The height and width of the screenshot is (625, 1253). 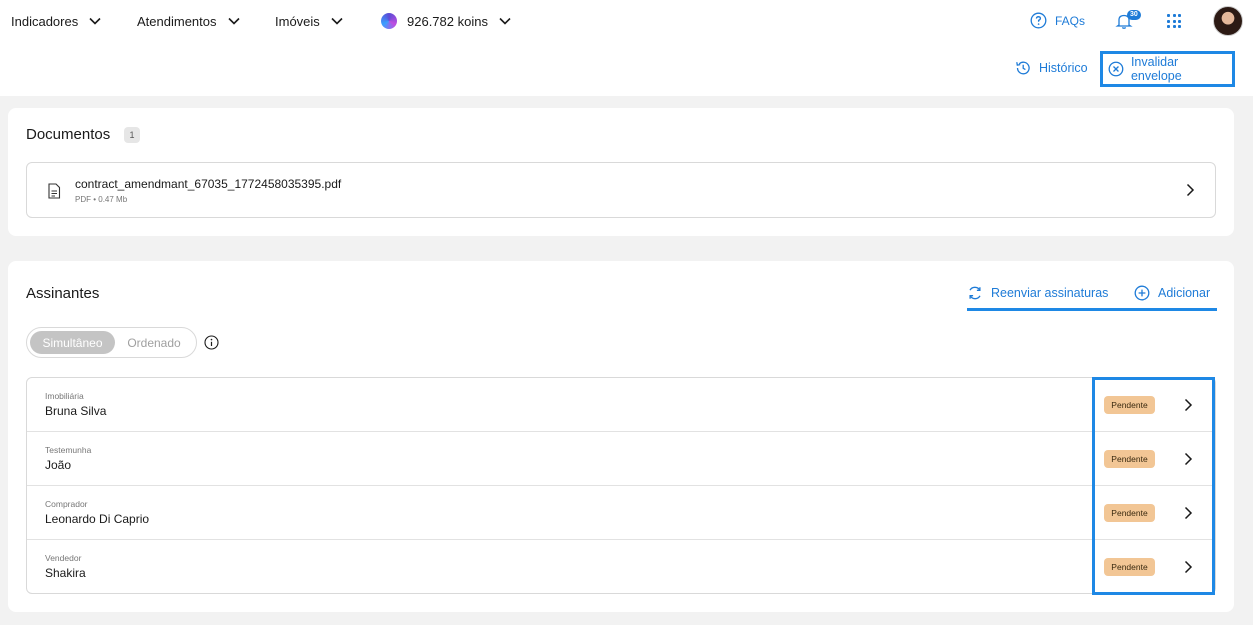 I want to click on resend-signatures-button: Reenviar assinaturas, so click(x=1037, y=293).